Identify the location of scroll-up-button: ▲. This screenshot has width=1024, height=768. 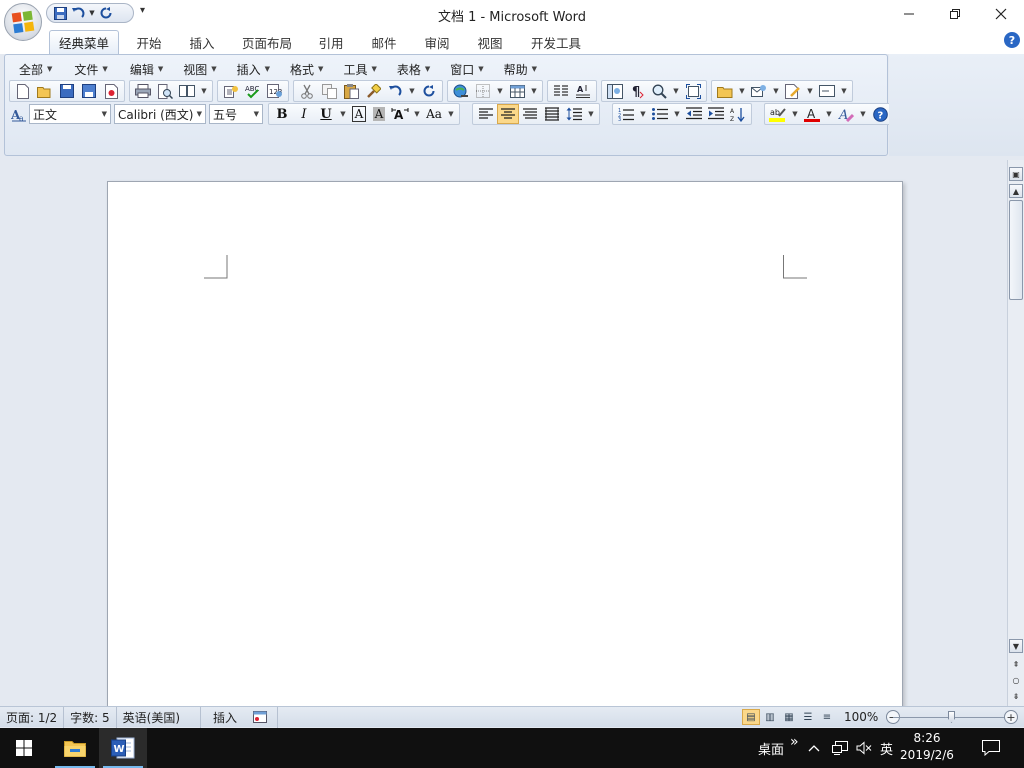
(1016, 191).